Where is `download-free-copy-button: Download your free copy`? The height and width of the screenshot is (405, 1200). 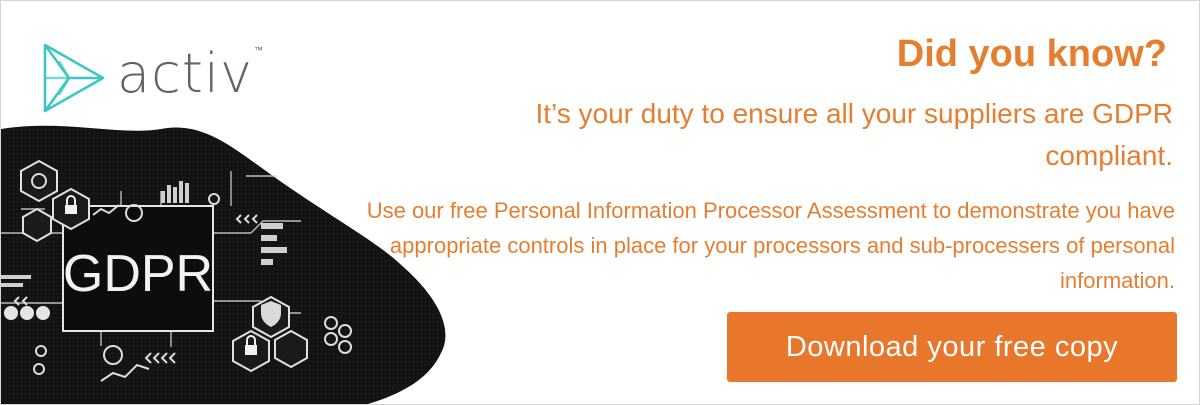
download-free-copy-button: Download your free copy is located at coordinates (952, 347).